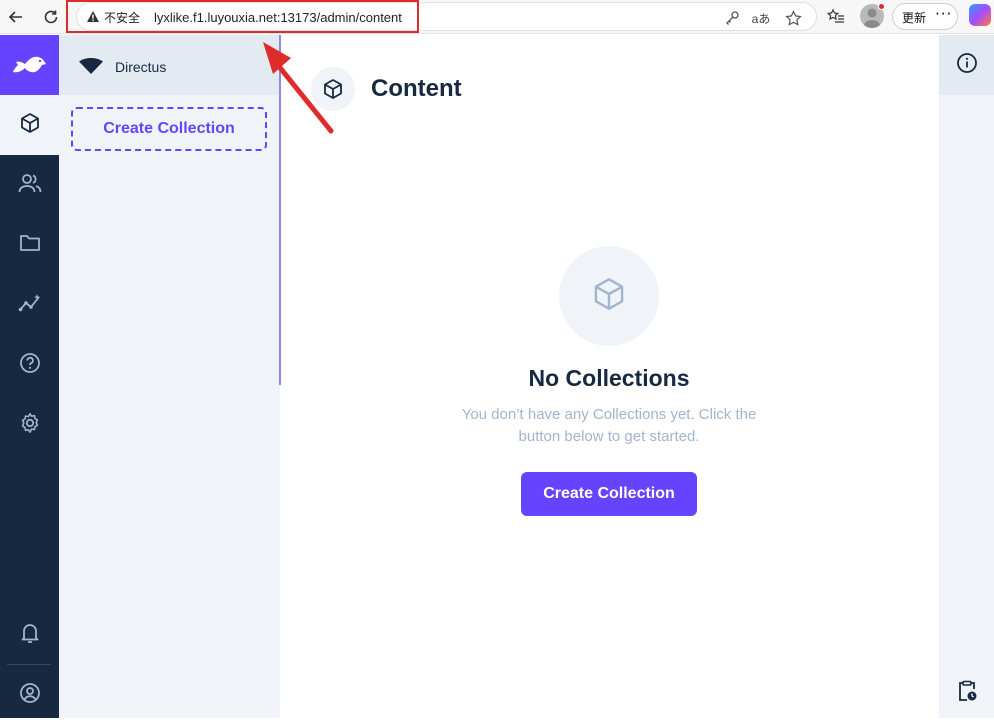  I want to click on info-button, so click(966, 65).